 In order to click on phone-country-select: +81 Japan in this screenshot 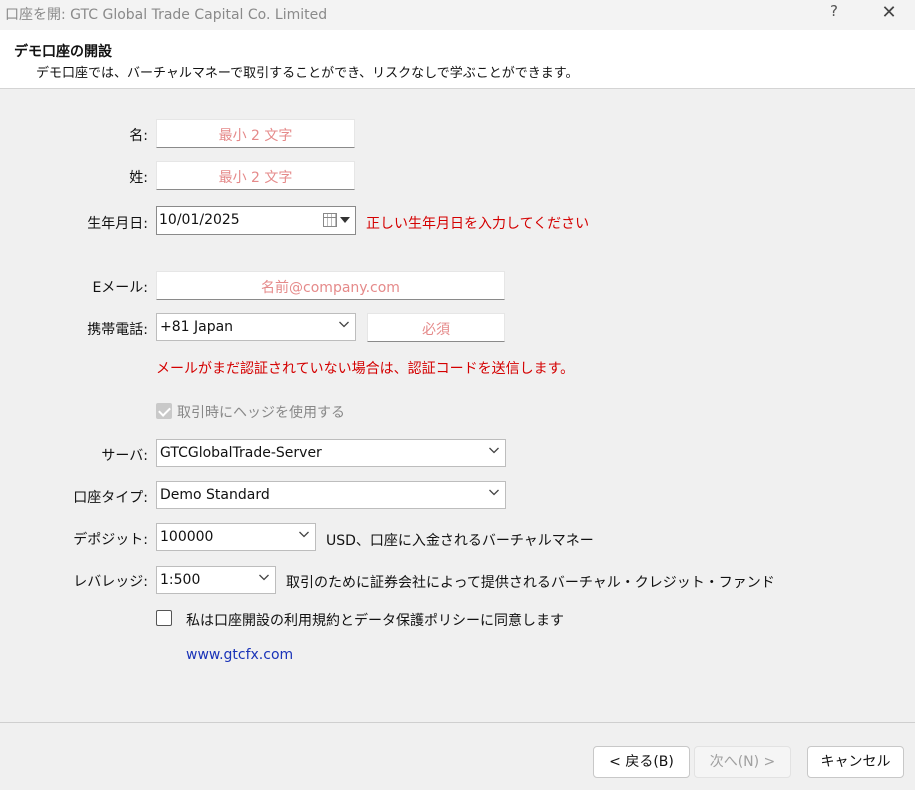, I will do `click(256, 327)`.